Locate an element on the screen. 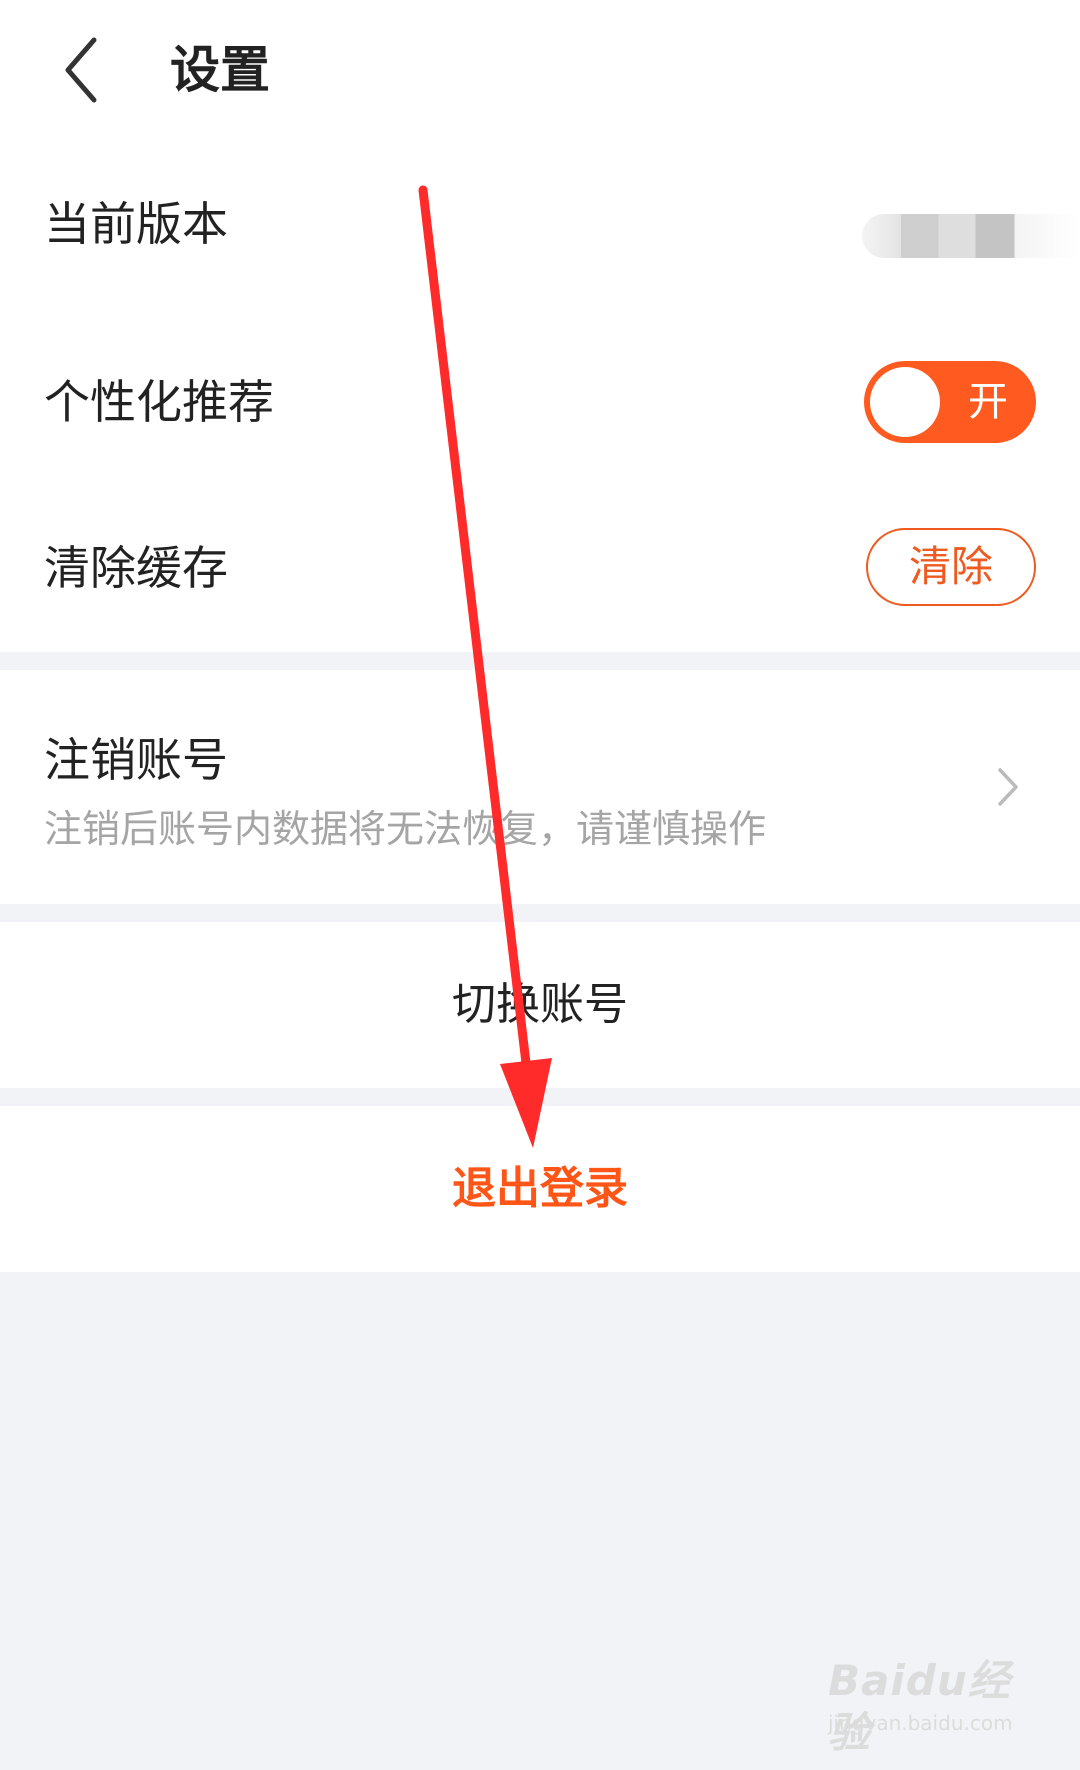 This screenshot has height=1770, width=1080. deactivate-account-title: 注销账号 is located at coordinates (136, 760).